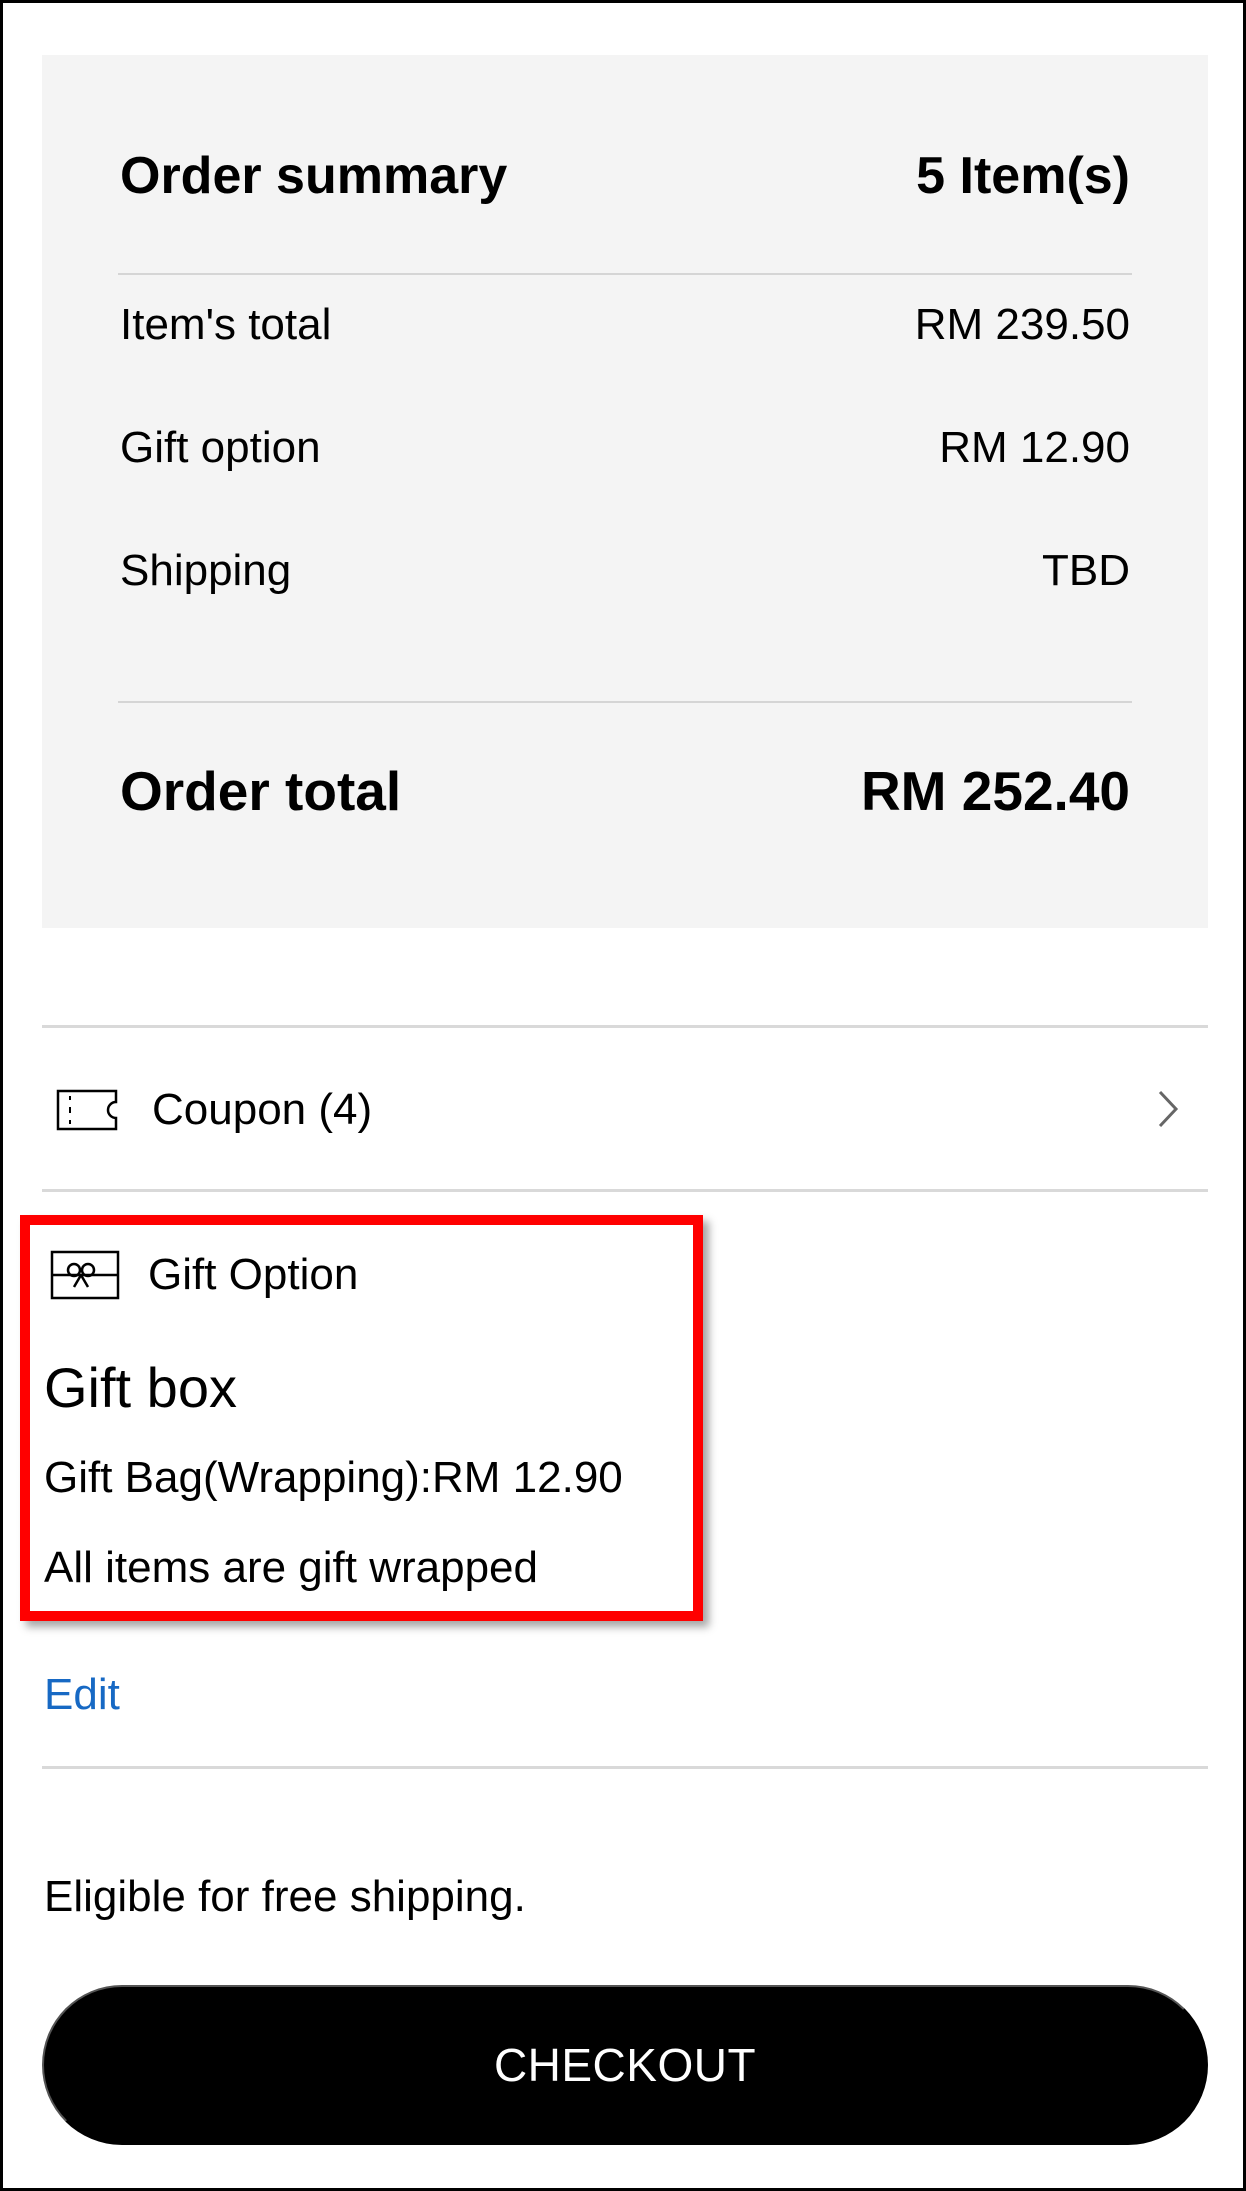 This screenshot has width=1246, height=2191. What do you see at coordinates (625, 2065) in the screenshot?
I see `checkout-button: CHECKOUT` at bounding box center [625, 2065].